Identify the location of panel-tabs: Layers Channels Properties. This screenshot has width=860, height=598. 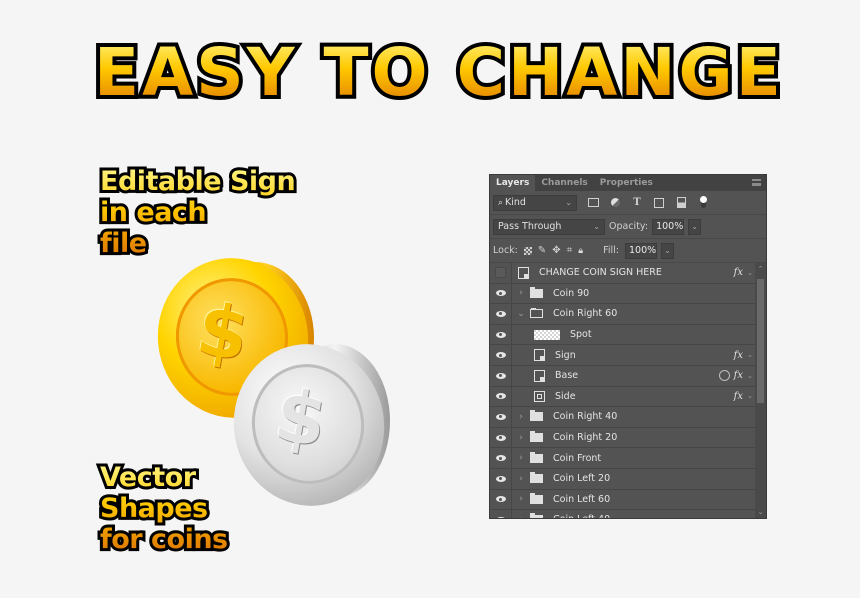
(628, 183).